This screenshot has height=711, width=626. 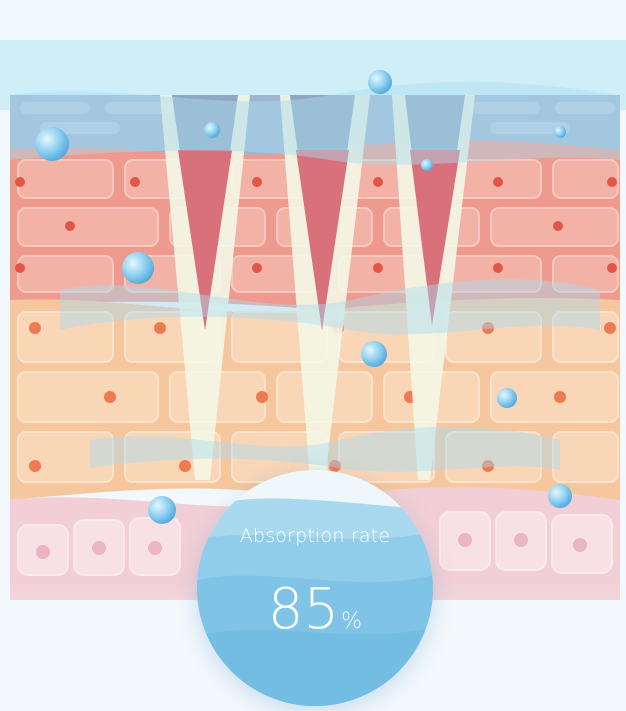 I want to click on absorption-rate-label: Absorption rate, so click(x=315, y=536).